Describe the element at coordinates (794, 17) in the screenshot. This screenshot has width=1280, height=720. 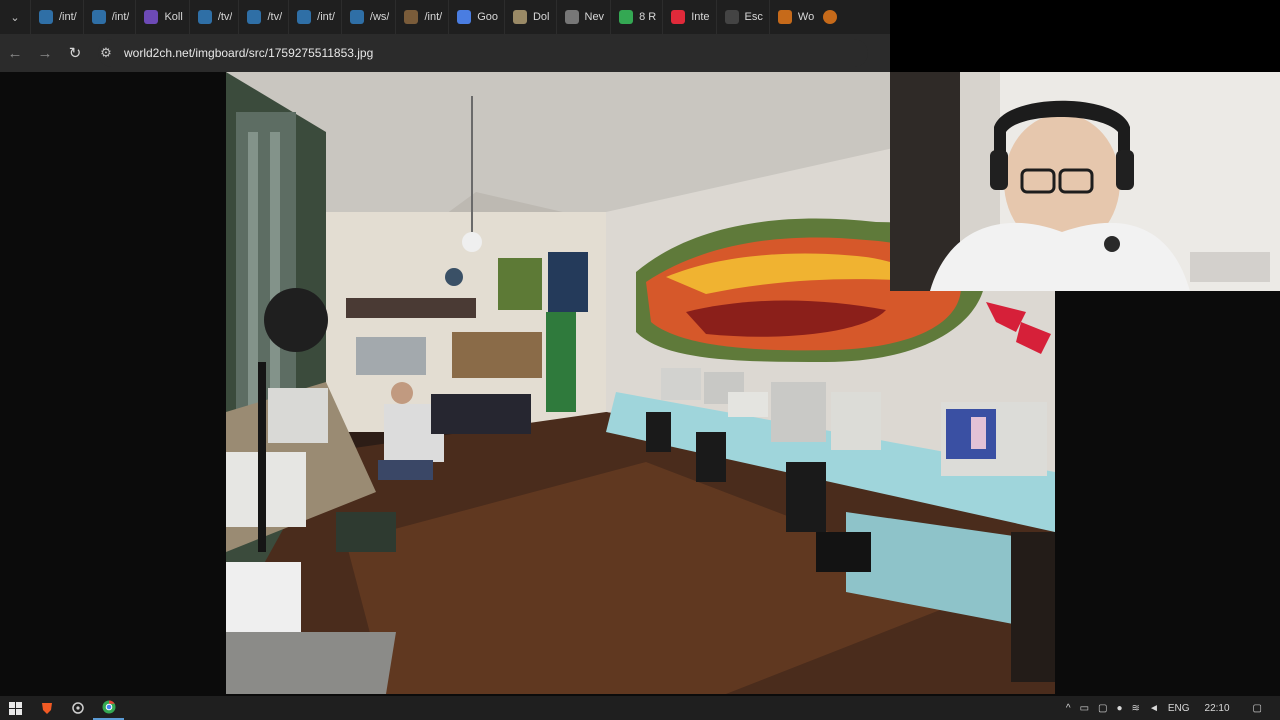
I see `browser-tab: Wo` at that location.